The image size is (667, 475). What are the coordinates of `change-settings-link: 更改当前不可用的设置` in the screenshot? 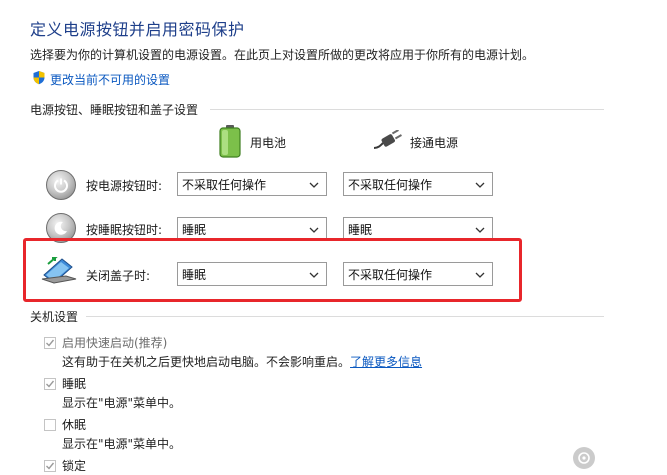 It's located at (101, 79).